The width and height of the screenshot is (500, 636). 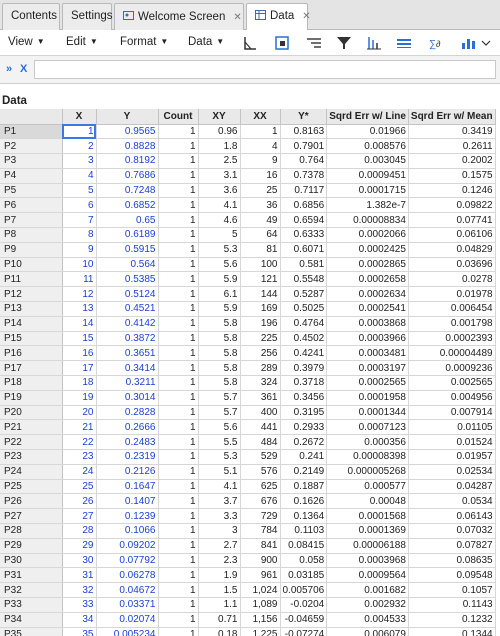 What do you see at coordinates (260, 546) in the screenshot?
I see `cell-xx: 841` at bounding box center [260, 546].